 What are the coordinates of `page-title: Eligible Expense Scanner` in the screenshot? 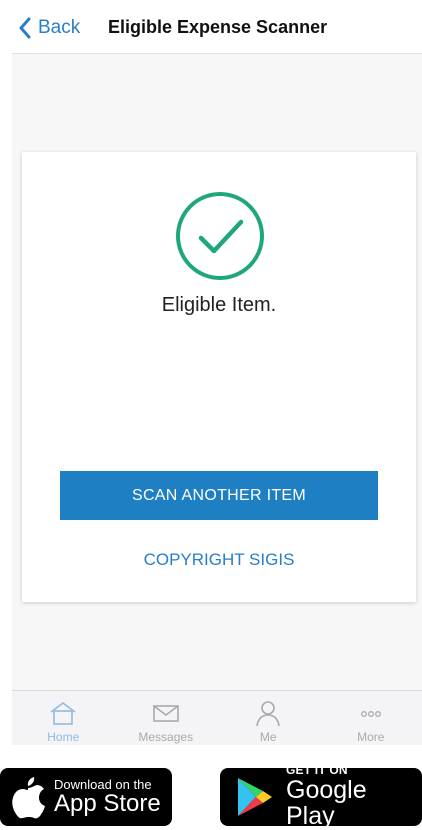 It's located at (217, 27).